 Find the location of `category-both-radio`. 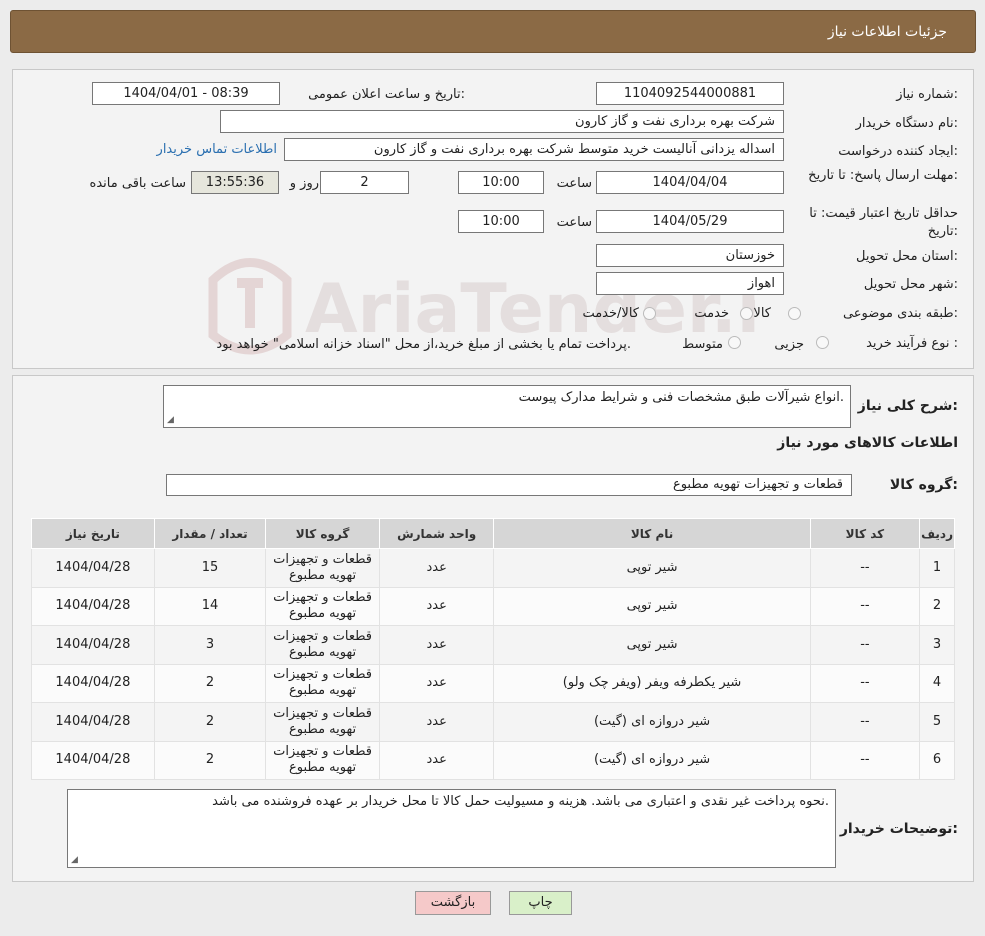

category-both-radio is located at coordinates (649, 313).